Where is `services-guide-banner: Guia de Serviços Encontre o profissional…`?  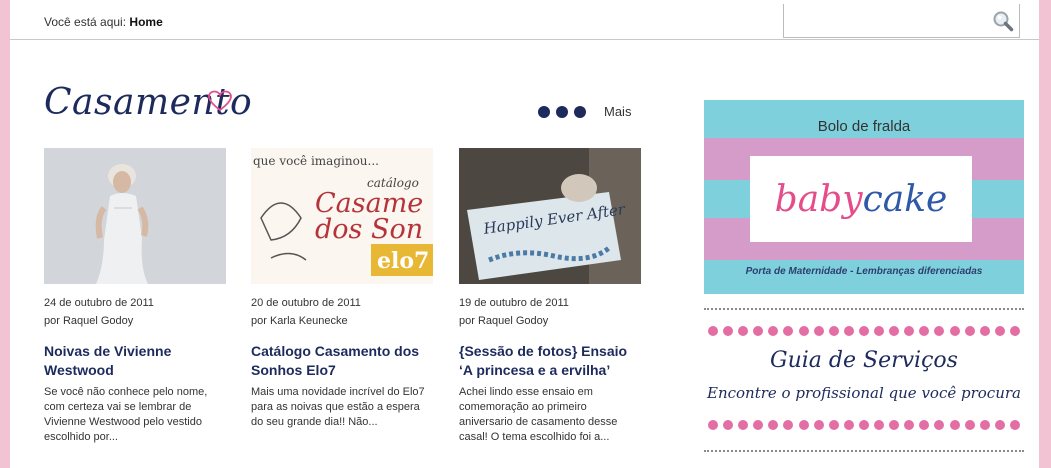
services-guide-banner: Guia de Serviços Encontre o profissional… is located at coordinates (864, 381).